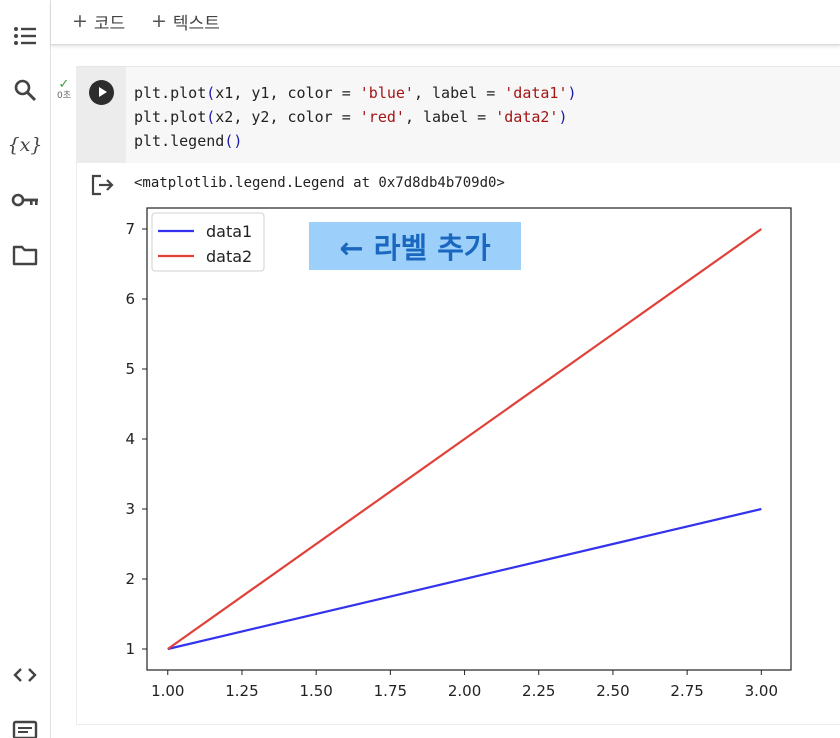 The image size is (840, 738). What do you see at coordinates (130, 649) in the screenshot?
I see `y-tick-label: 1` at bounding box center [130, 649].